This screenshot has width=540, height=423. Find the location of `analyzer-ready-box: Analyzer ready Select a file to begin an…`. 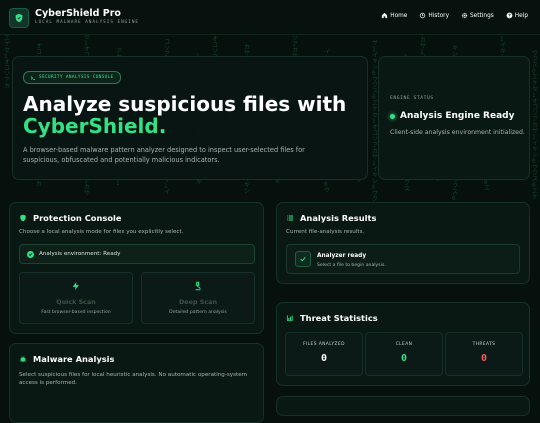

analyzer-ready-box: Analyzer ready Select a file to begin an… is located at coordinates (403, 259).